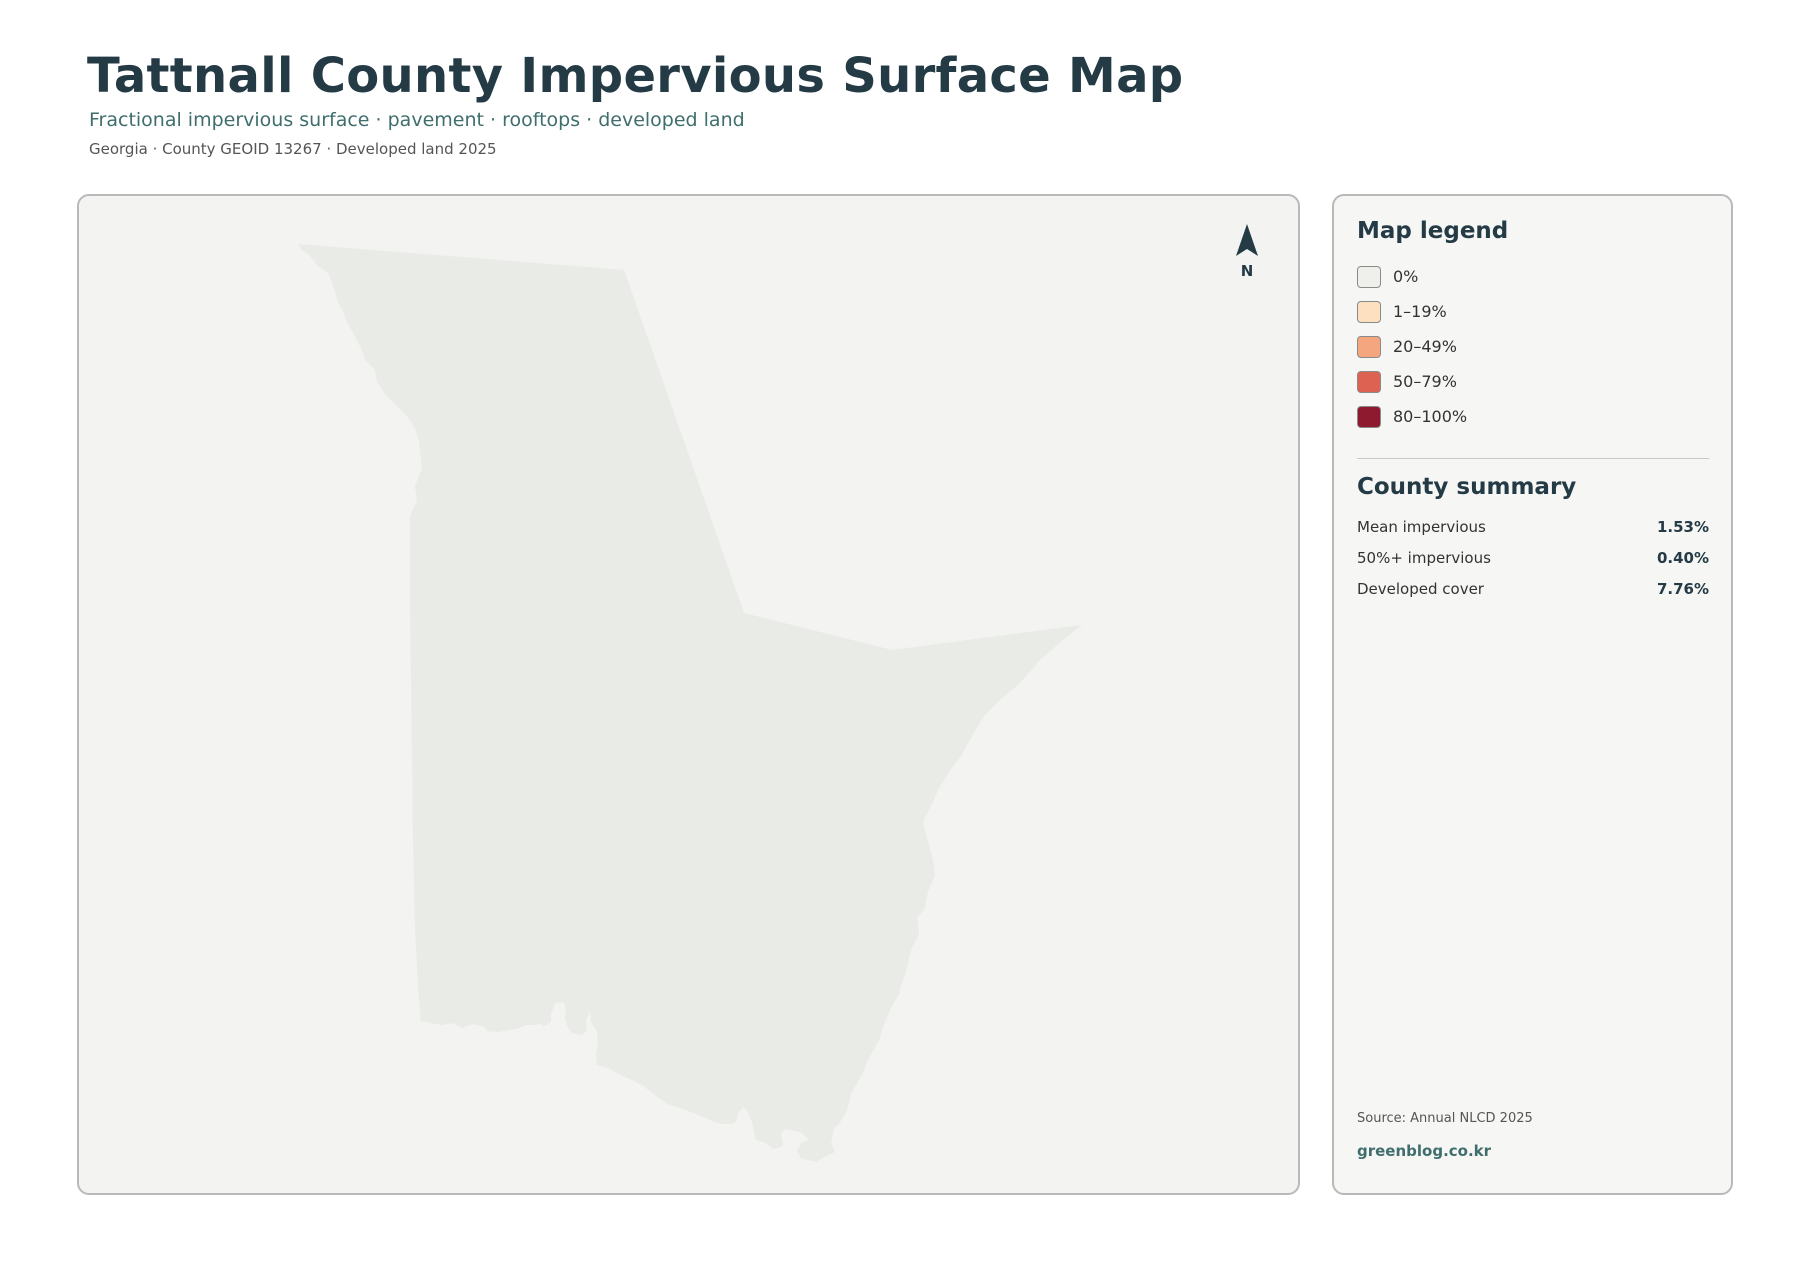 The image size is (1800, 1273). I want to click on page-title: Tattnall County Impervious Surface Map, so click(635, 76).